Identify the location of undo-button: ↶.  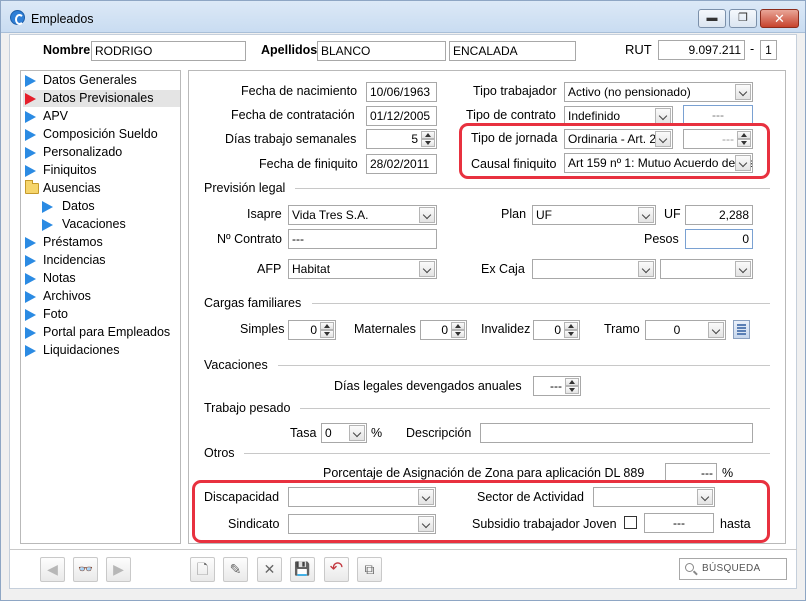
(336, 569).